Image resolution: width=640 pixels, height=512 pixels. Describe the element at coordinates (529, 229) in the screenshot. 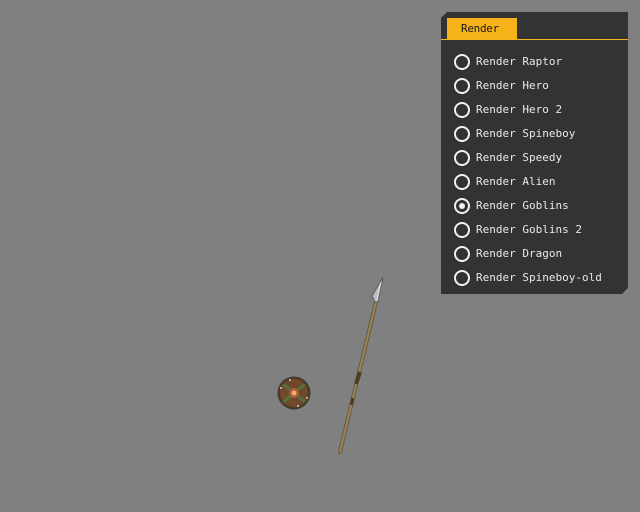

I see `radio-option-label: Render Goblins 2` at that location.